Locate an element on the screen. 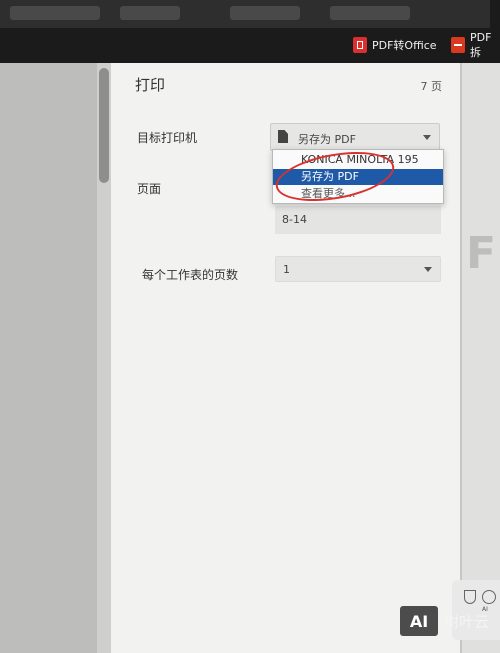 Image resolution: width=500 pixels, height=653 pixels. scrollbar-thumb is located at coordinates (104, 125).